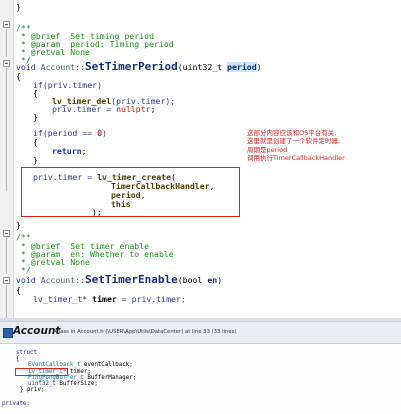 The width and height of the screenshot is (401, 414). Describe the element at coordinates (37, 331) in the screenshot. I see `symbol-title: Account` at that location.